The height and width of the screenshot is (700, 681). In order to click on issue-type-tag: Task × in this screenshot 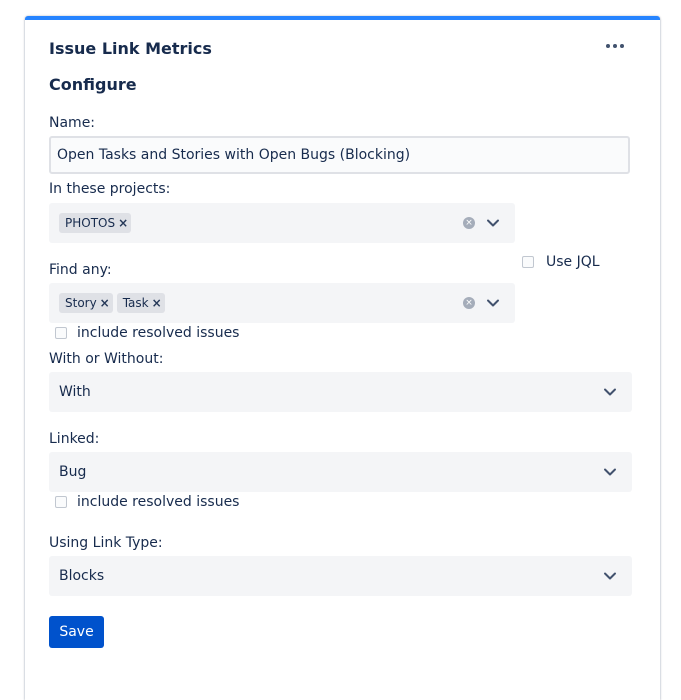, I will do `click(140, 303)`.